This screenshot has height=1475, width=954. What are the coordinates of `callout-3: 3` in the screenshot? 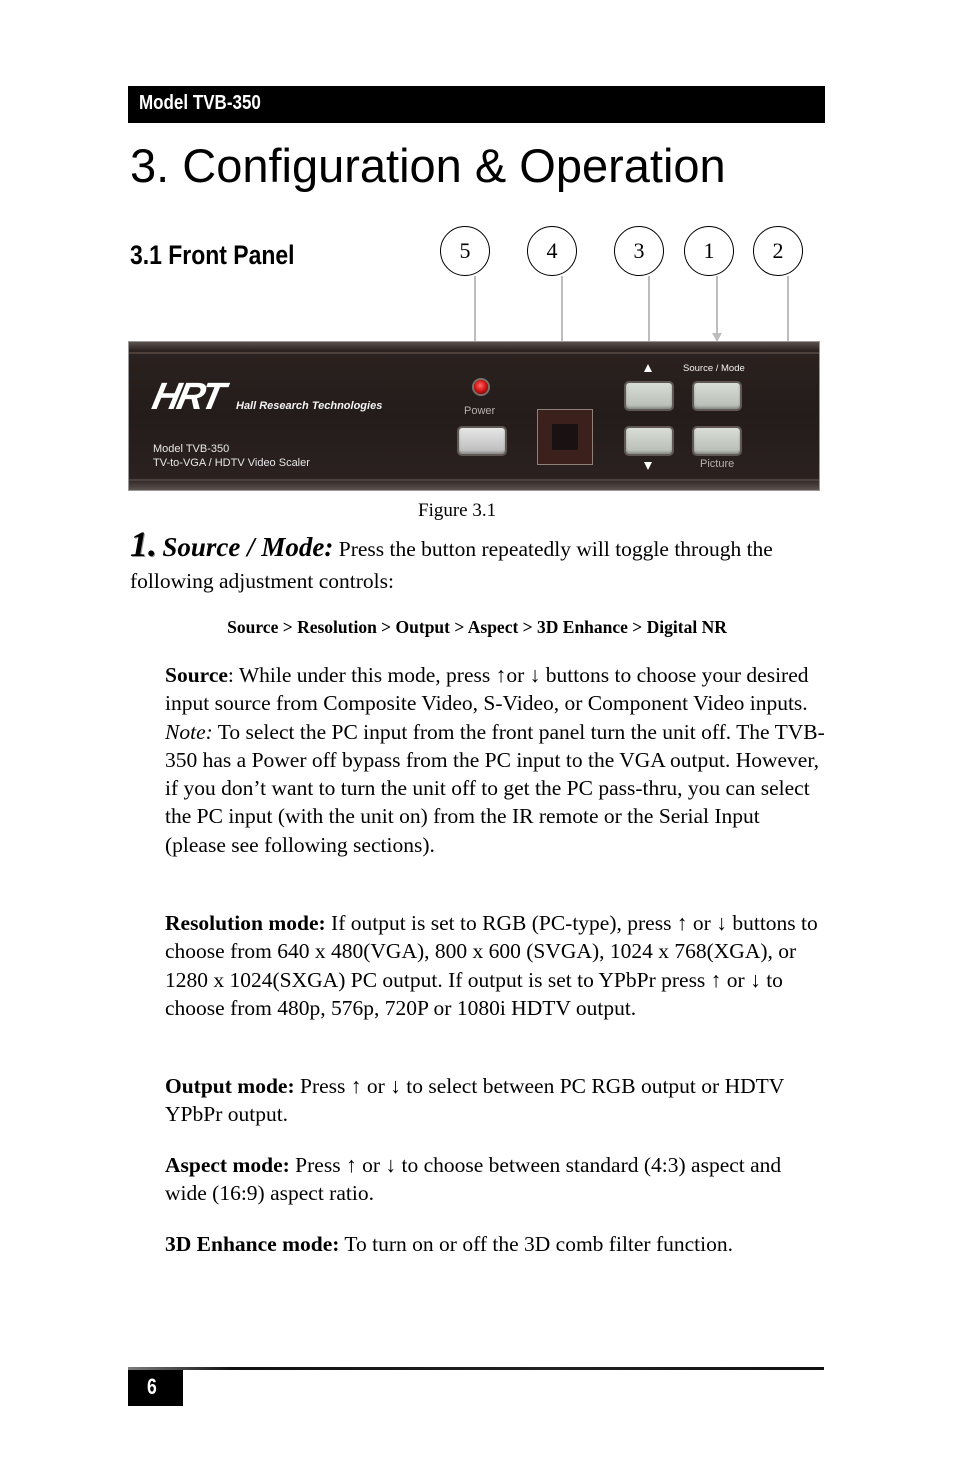 It's located at (639, 251).